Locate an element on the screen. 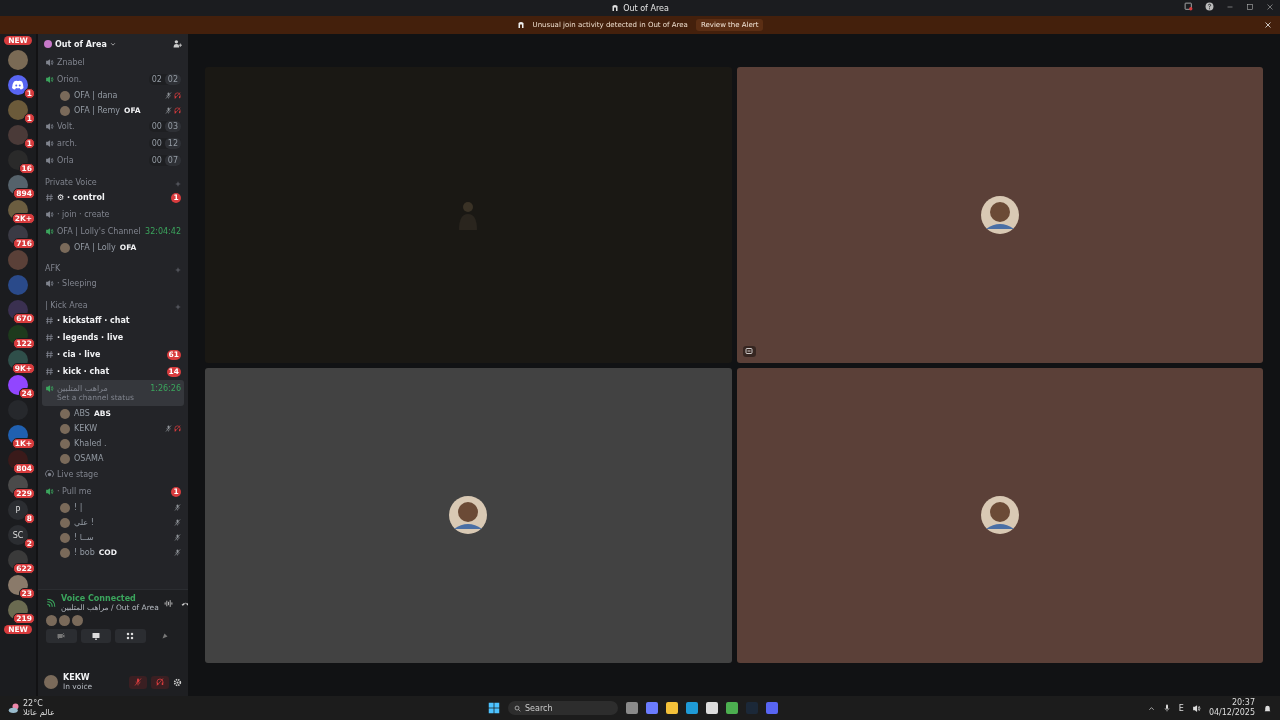  channel-item: Volt. 00 03 is located at coordinates (113, 126).